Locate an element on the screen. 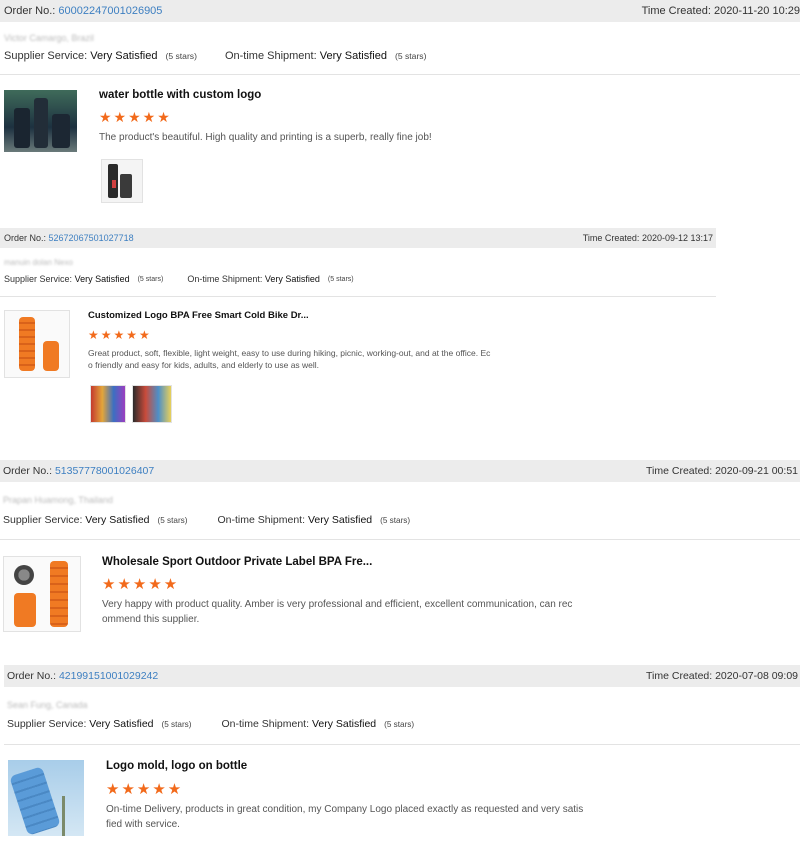 The width and height of the screenshot is (800, 846). time-created: Time Created: 2020-09-21 00:51 is located at coordinates (722, 471).